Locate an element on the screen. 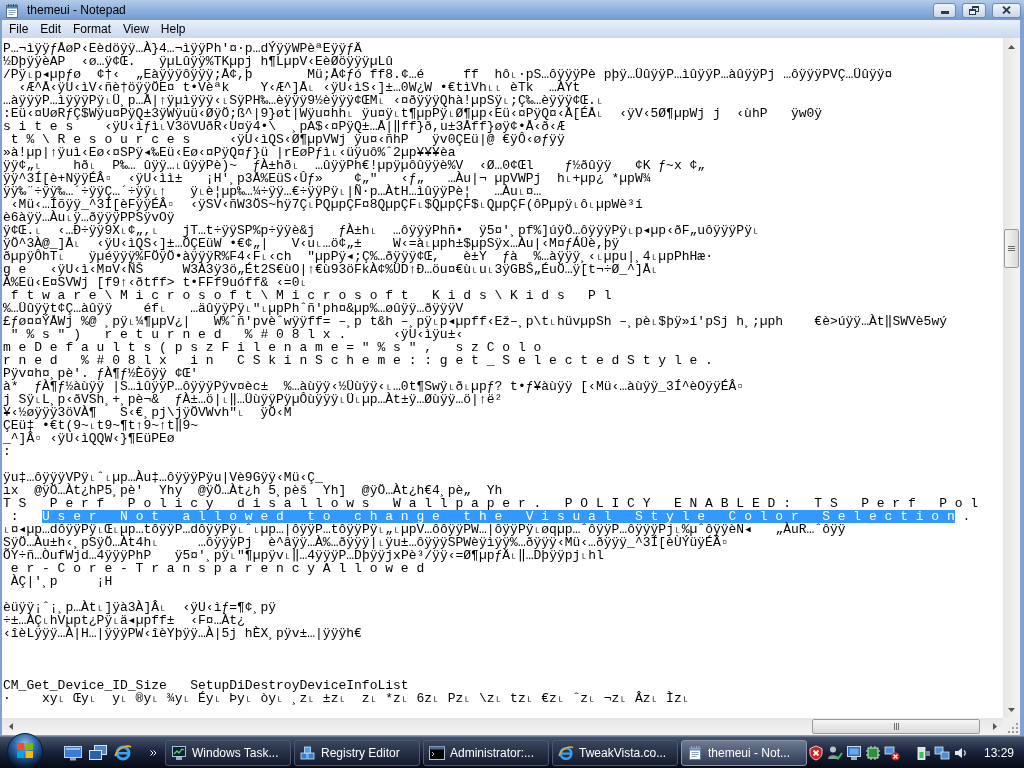  left-arrow-icon is located at coordinates (10, 726).